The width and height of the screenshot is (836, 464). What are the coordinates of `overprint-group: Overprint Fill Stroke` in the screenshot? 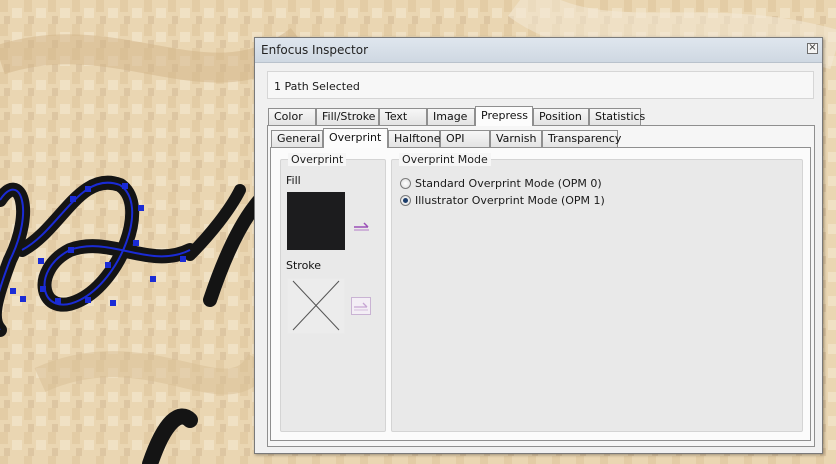 It's located at (333, 292).